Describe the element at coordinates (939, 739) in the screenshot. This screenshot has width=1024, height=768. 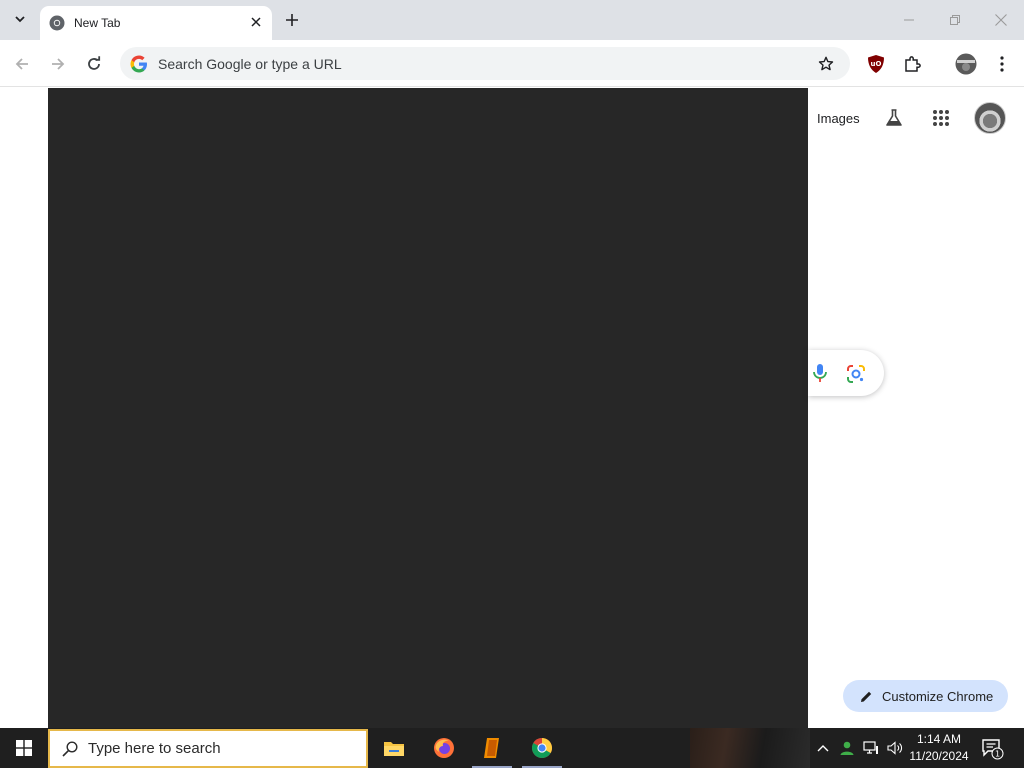
I see `clock-time: 1:14 AM` at that location.